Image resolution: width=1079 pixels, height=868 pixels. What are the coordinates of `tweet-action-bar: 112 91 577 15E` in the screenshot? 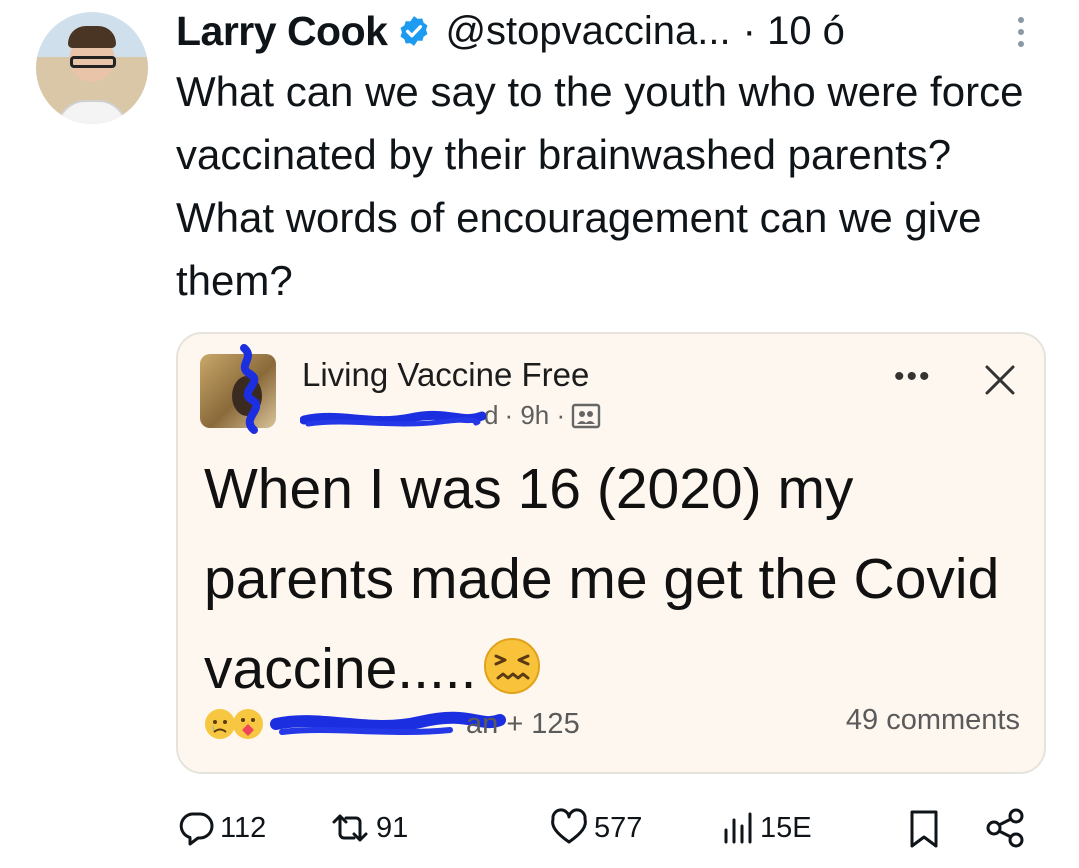 It's located at (606, 828).